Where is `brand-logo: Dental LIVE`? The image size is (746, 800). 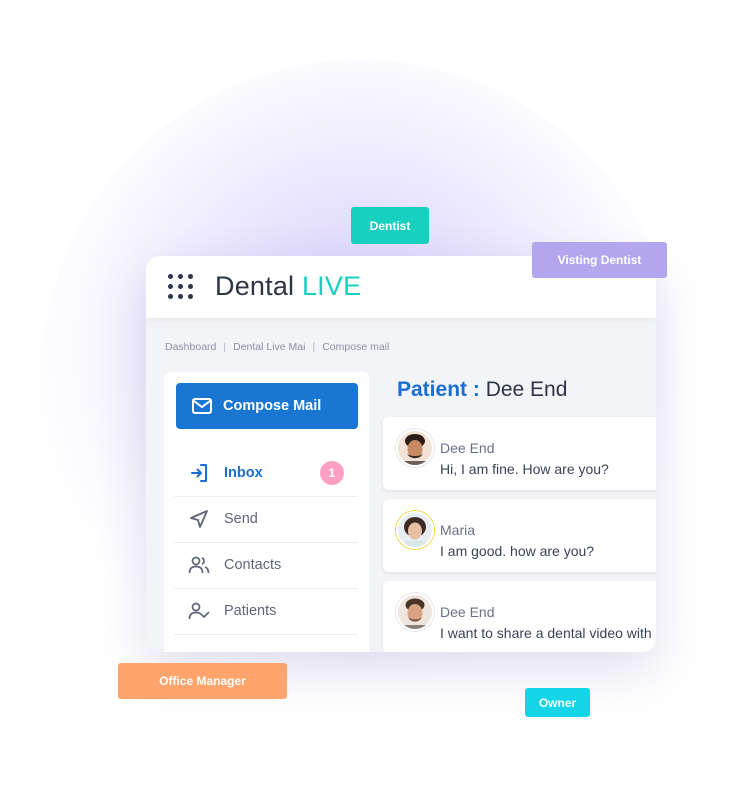
brand-logo: Dental LIVE is located at coordinates (288, 286).